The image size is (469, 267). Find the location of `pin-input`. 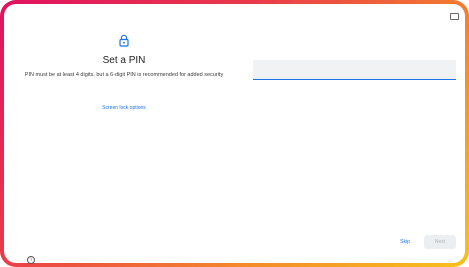

pin-input is located at coordinates (354, 70).